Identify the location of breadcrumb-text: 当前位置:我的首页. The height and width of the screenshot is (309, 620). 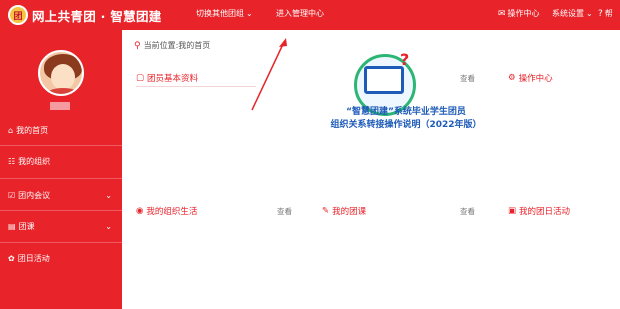
(177, 45).